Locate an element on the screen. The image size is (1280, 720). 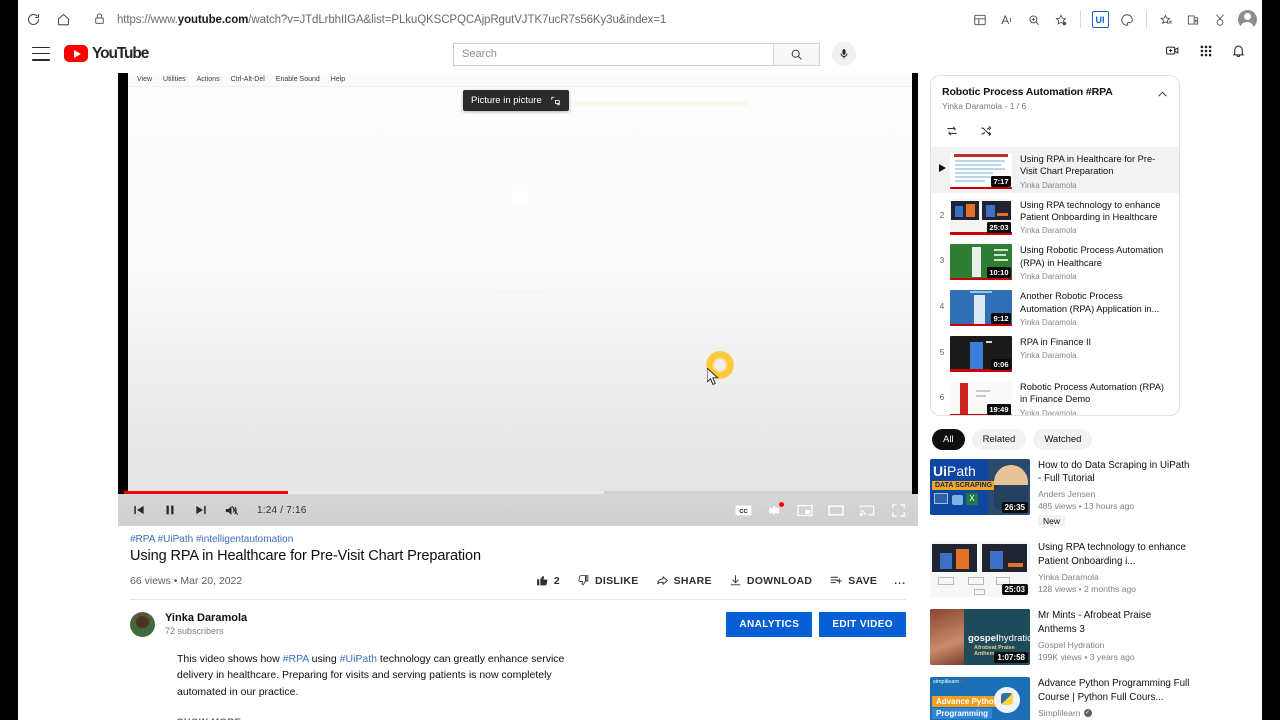
share-button: SHARE is located at coordinates (684, 580).